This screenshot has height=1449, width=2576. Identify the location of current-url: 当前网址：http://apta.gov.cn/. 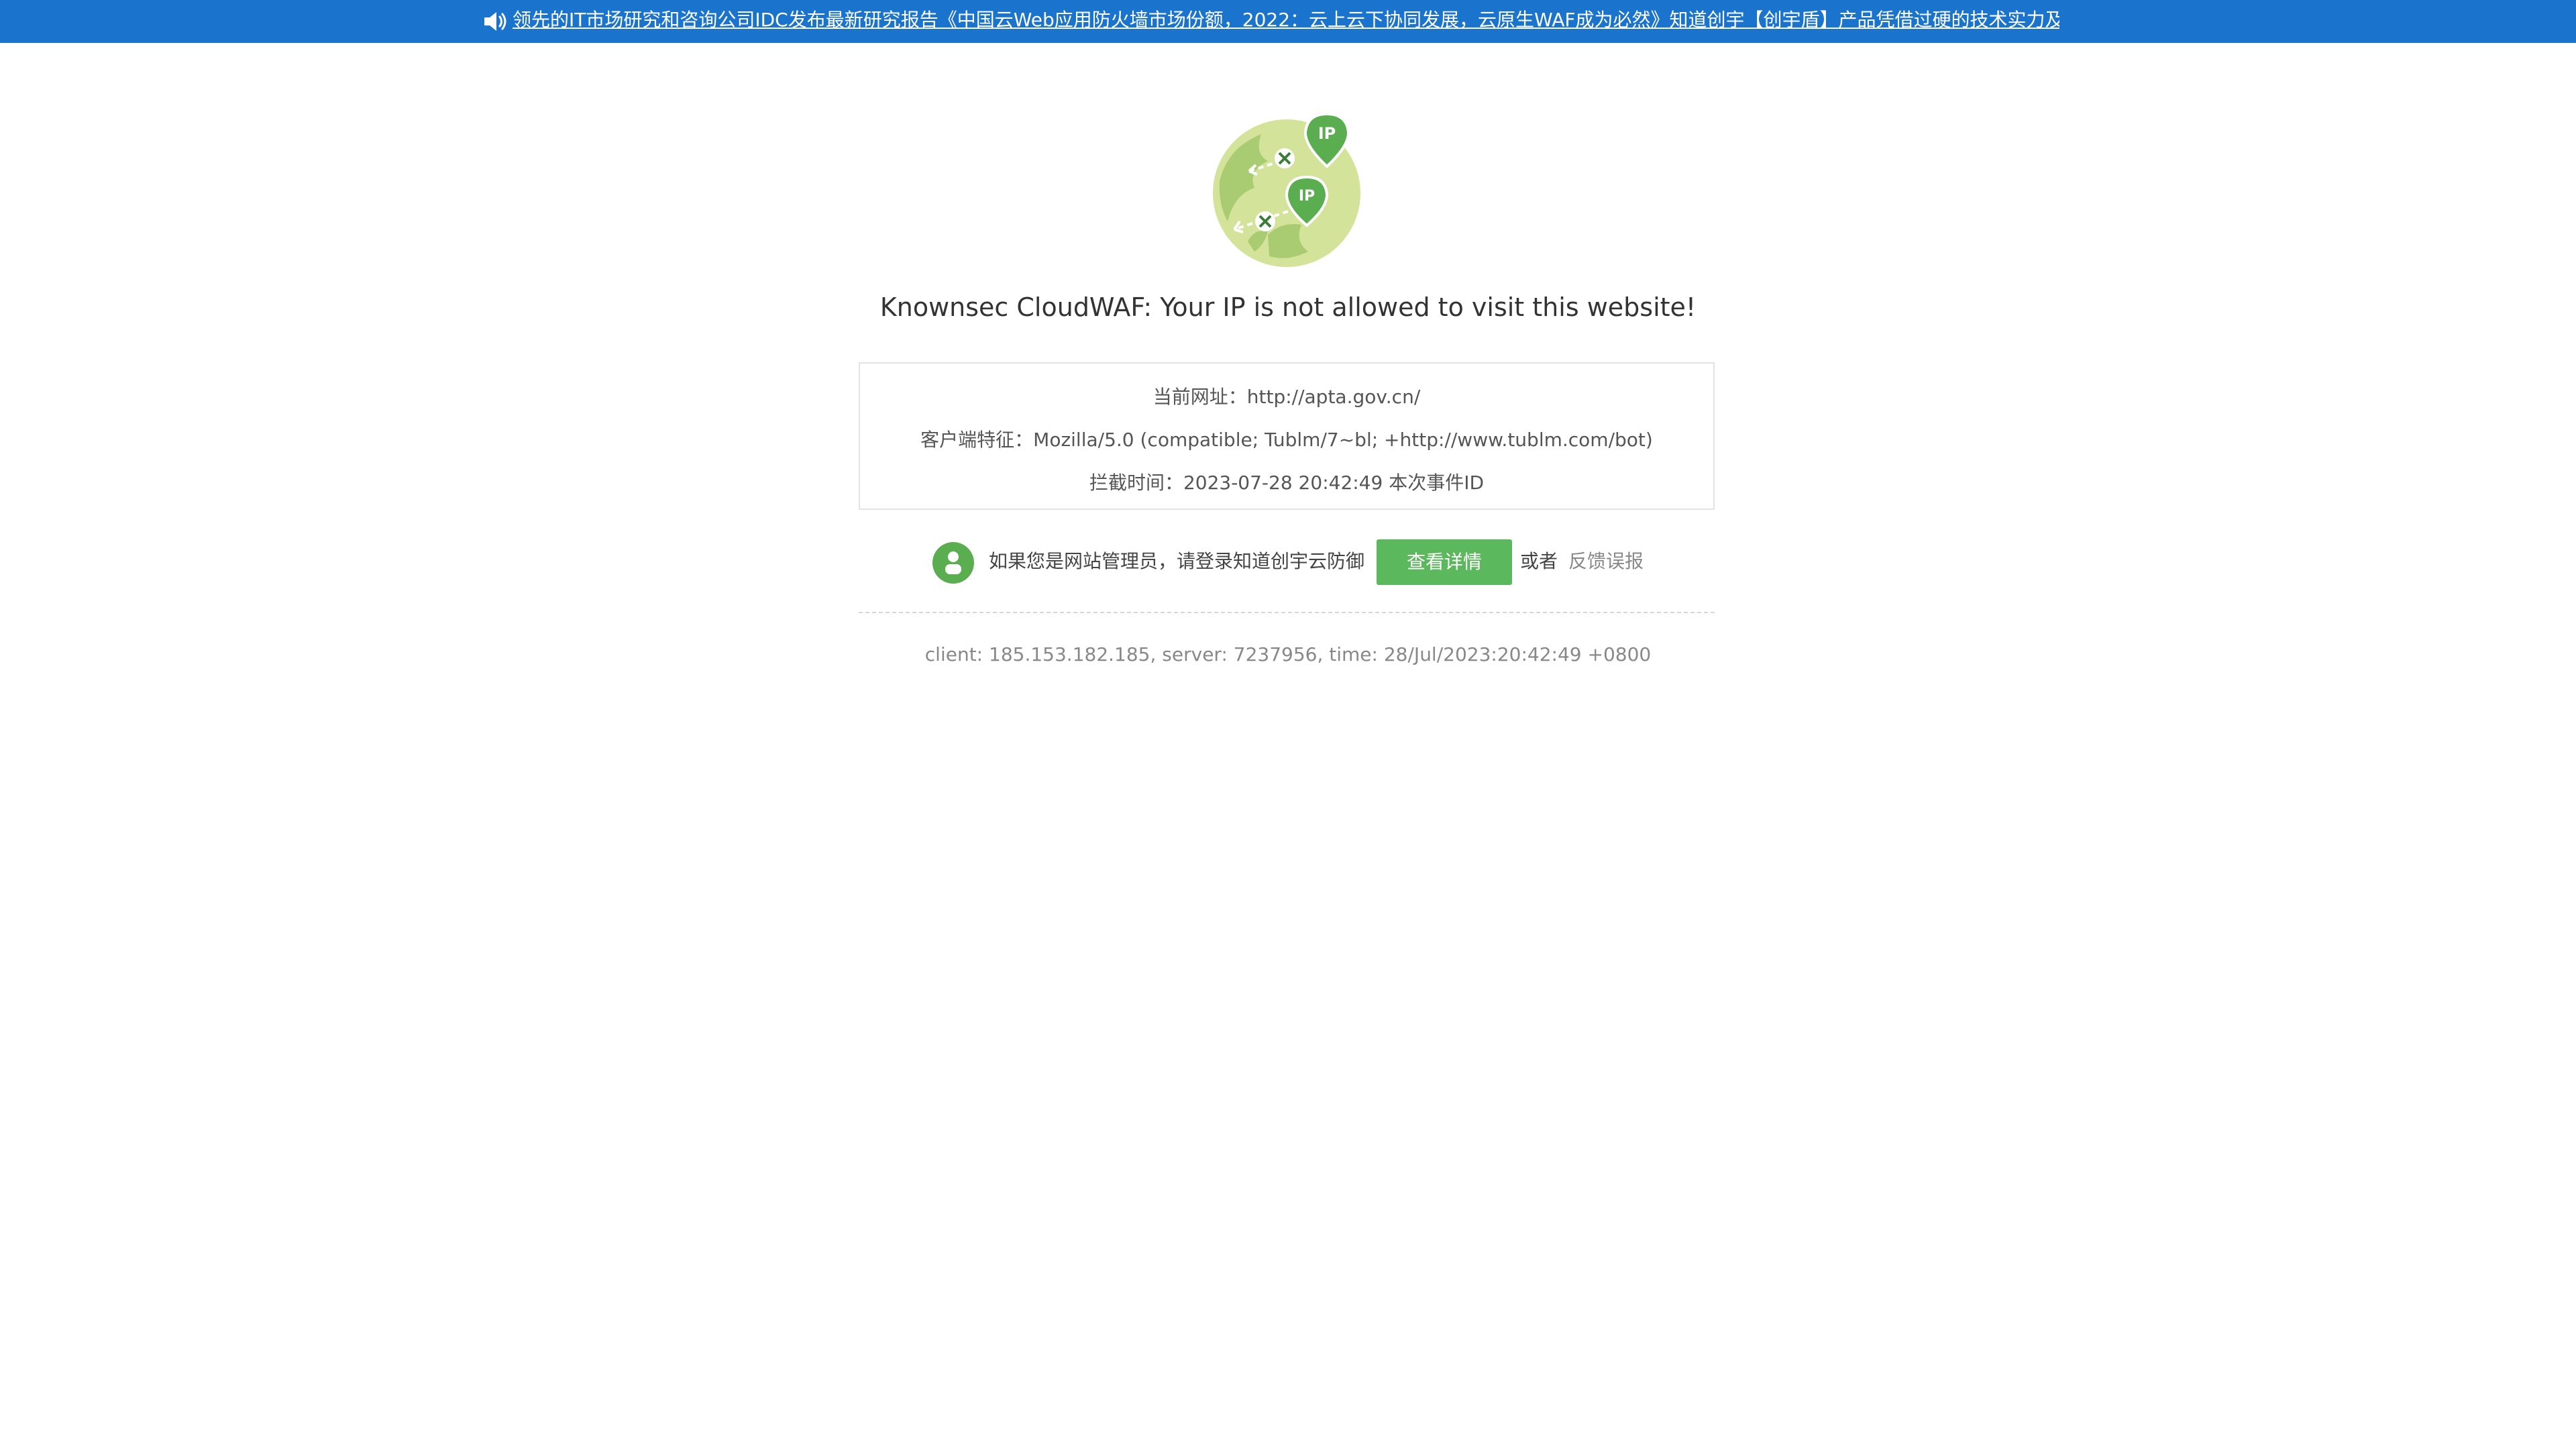
(1286, 397).